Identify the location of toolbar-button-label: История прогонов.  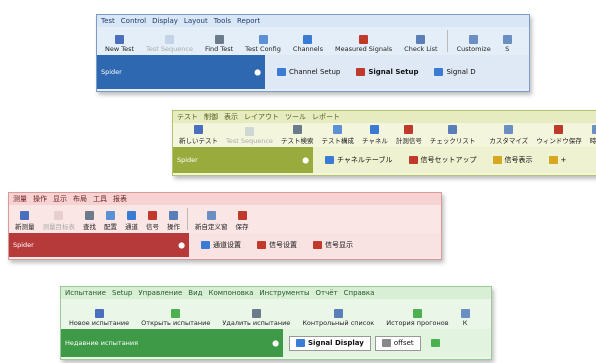
(417, 323).